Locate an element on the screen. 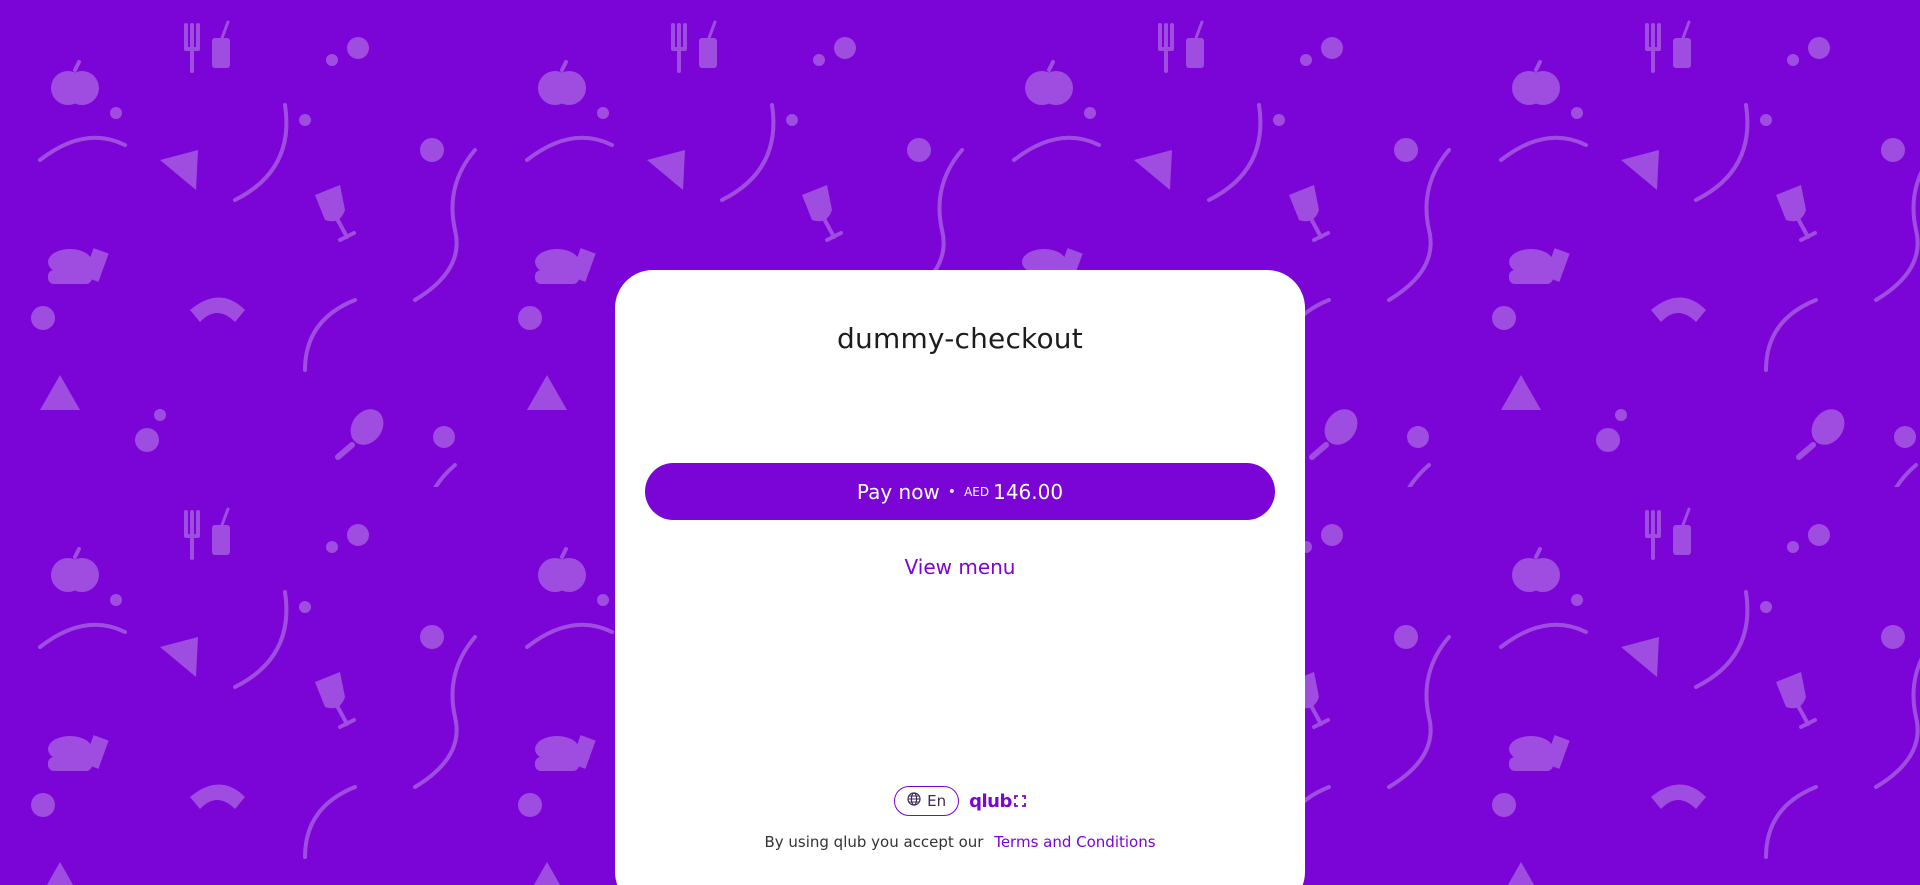 This screenshot has width=1920, height=885. language-selector: En is located at coordinates (927, 801).